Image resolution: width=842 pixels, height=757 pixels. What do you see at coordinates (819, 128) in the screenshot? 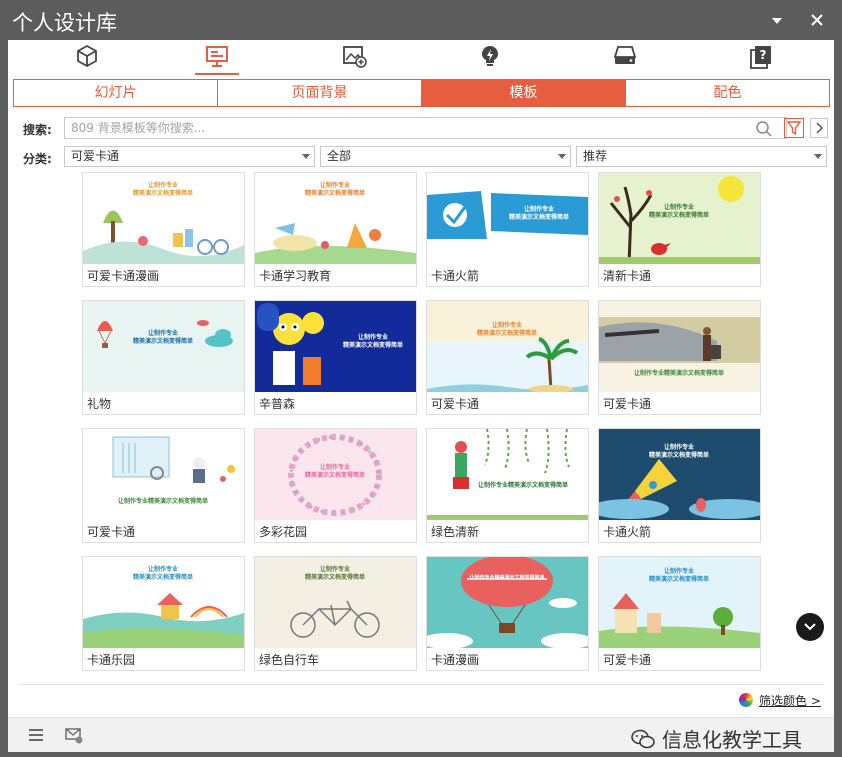
I see `chevron-right-icon` at bounding box center [819, 128].